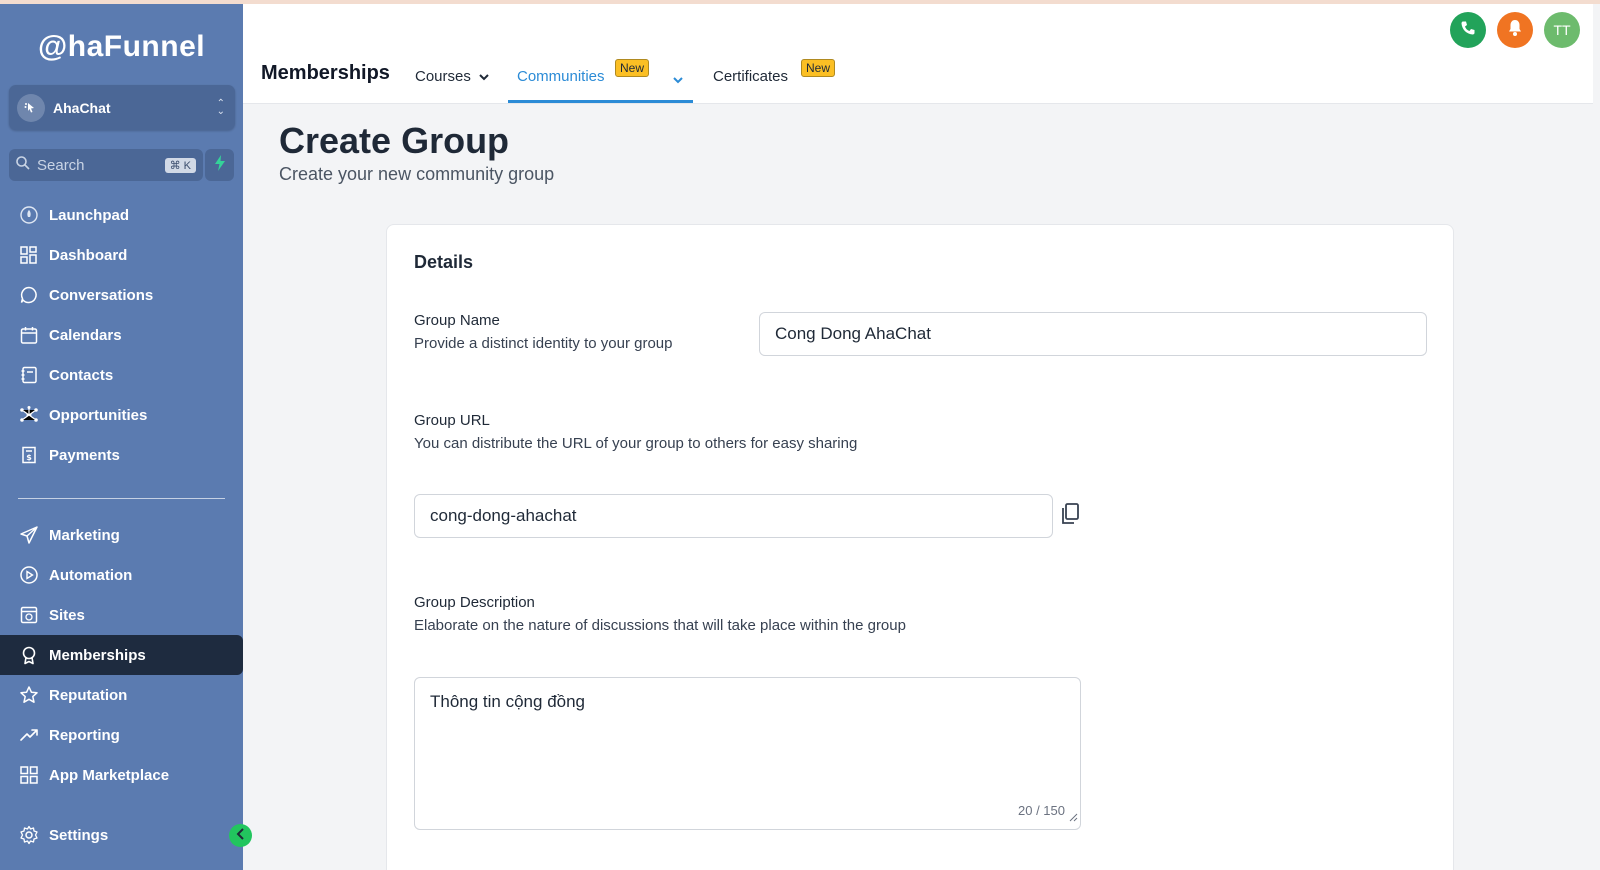 The height and width of the screenshot is (870, 1600). What do you see at coordinates (98, 415) in the screenshot?
I see `sidebar-item-label: Opportunities` at bounding box center [98, 415].